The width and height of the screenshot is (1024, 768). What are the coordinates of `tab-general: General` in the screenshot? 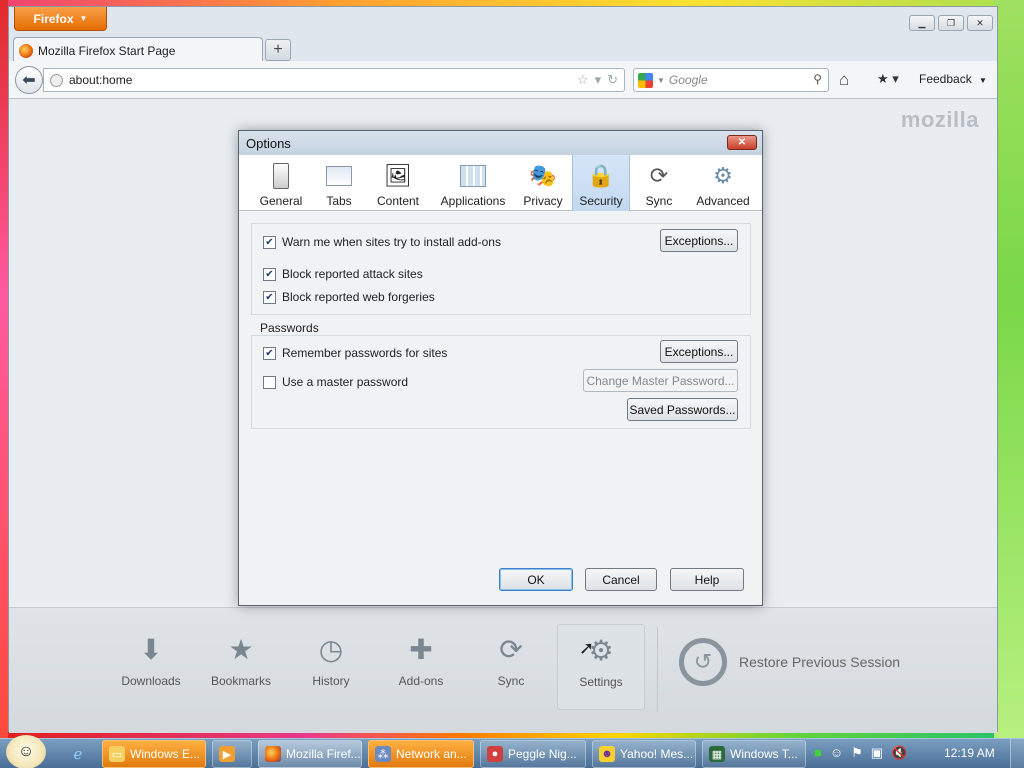 It's located at (281, 183).